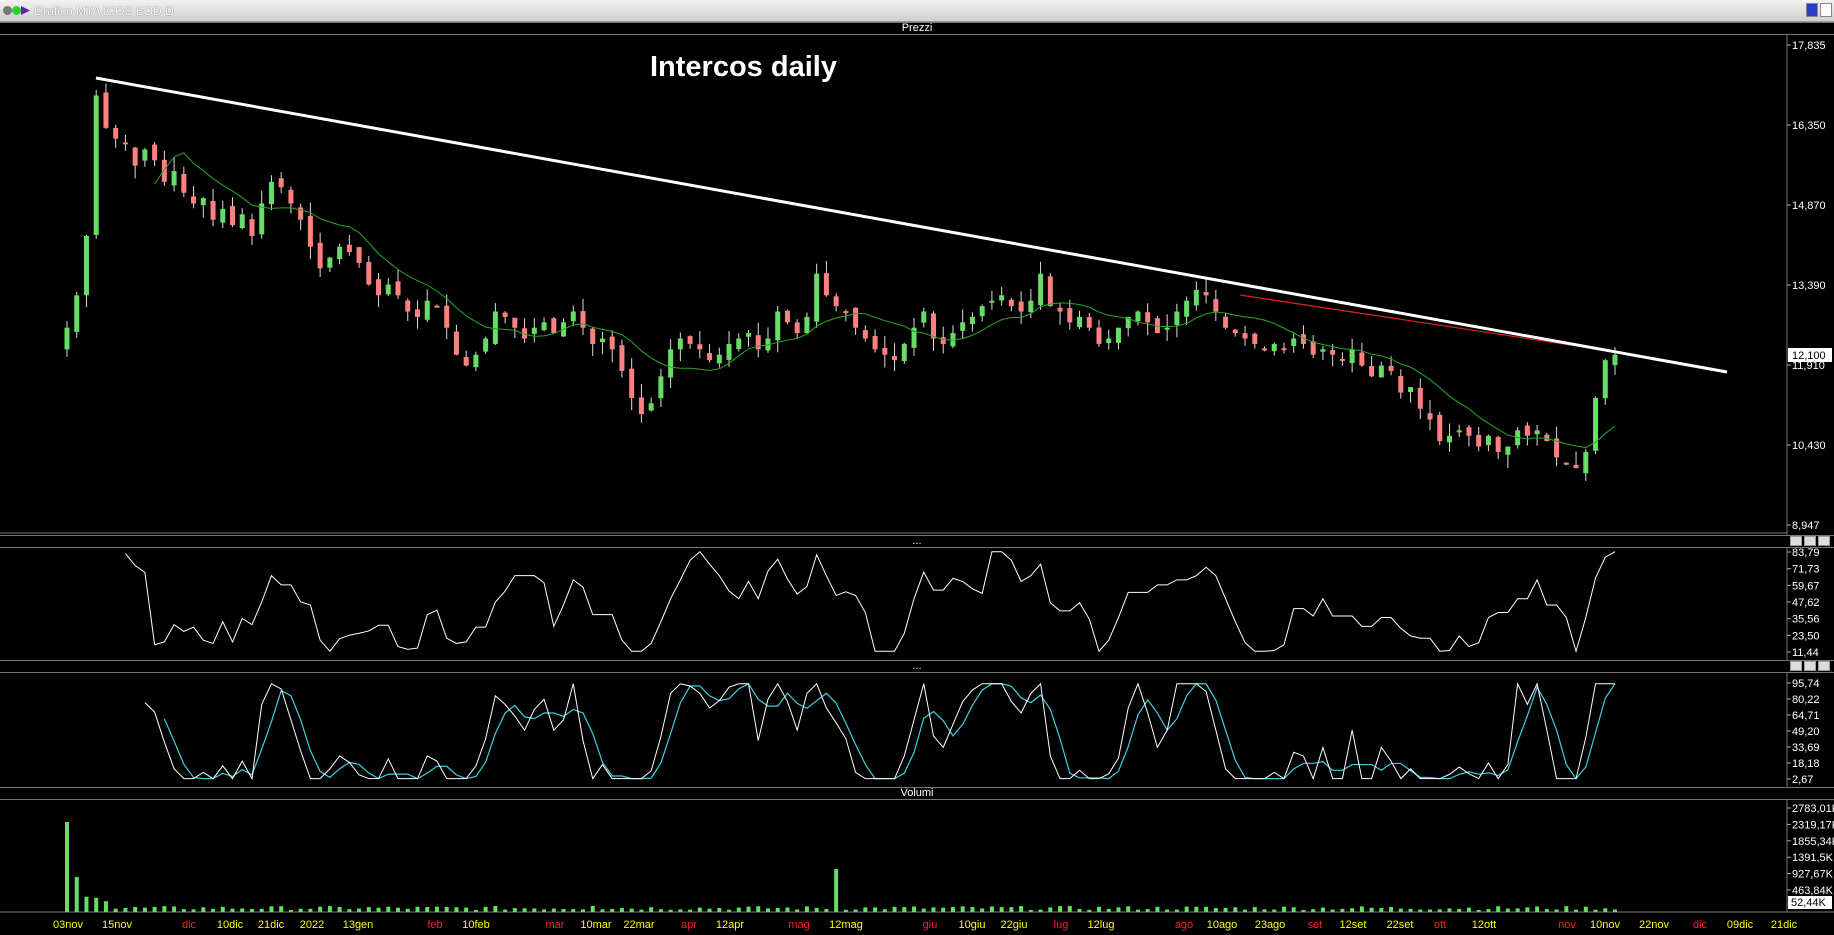 Image resolution: width=1834 pixels, height=935 pixels. What do you see at coordinates (1484, 925) in the screenshot?
I see `date-tick-label: 12ott` at bounding box center [1484, 925].